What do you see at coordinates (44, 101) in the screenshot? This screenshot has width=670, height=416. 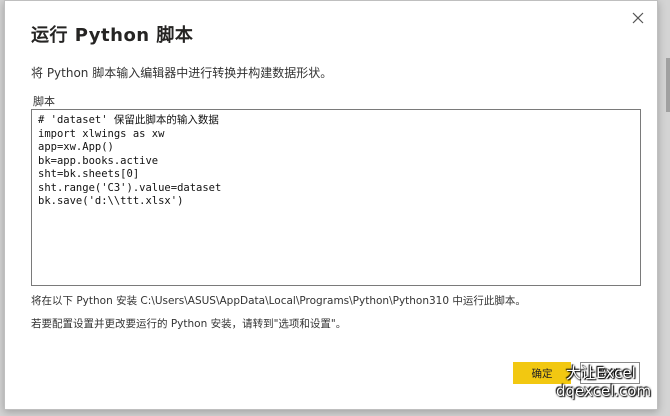 I see `script-label: 脚本` at bounding box center [44, 101].